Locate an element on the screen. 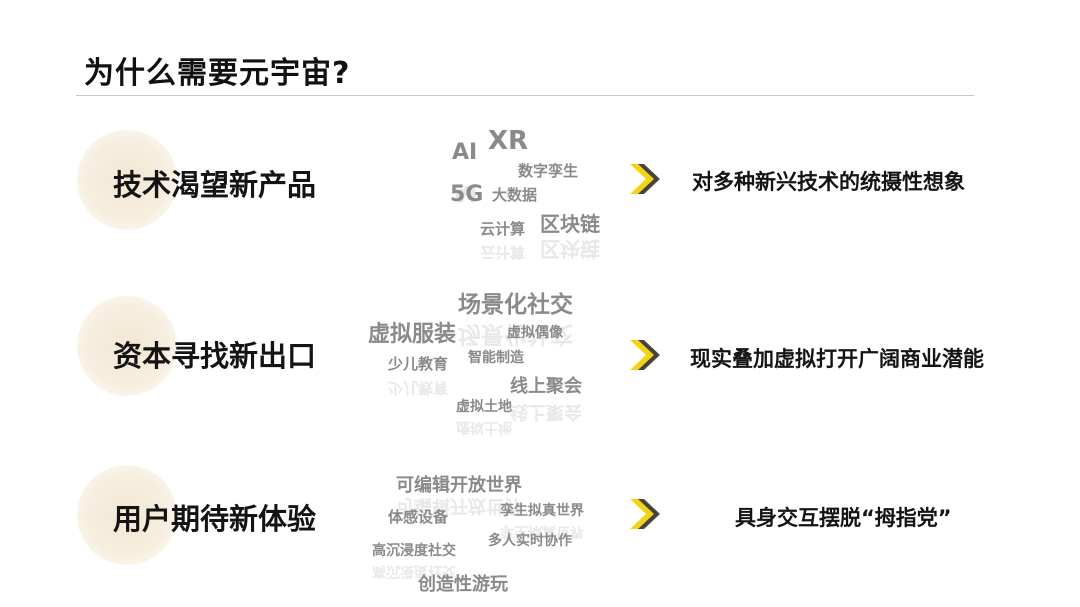 This screenshot has width=1080, height=607. keyword-reflection: 线上聚会 is located at coordinates (546, 411).